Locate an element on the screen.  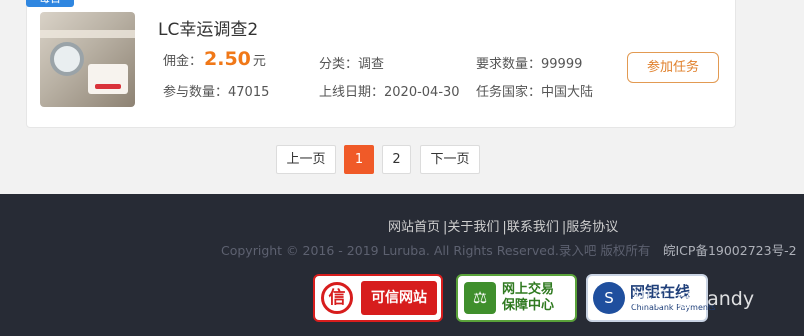
commission-amount: 2.50 is located at coordinates (227, 59).